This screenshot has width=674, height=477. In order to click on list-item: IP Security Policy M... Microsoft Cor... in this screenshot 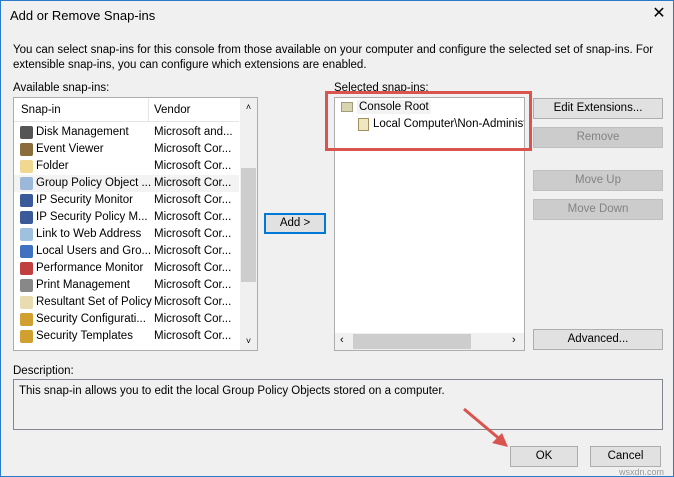, I will do `click(126, 217)`.